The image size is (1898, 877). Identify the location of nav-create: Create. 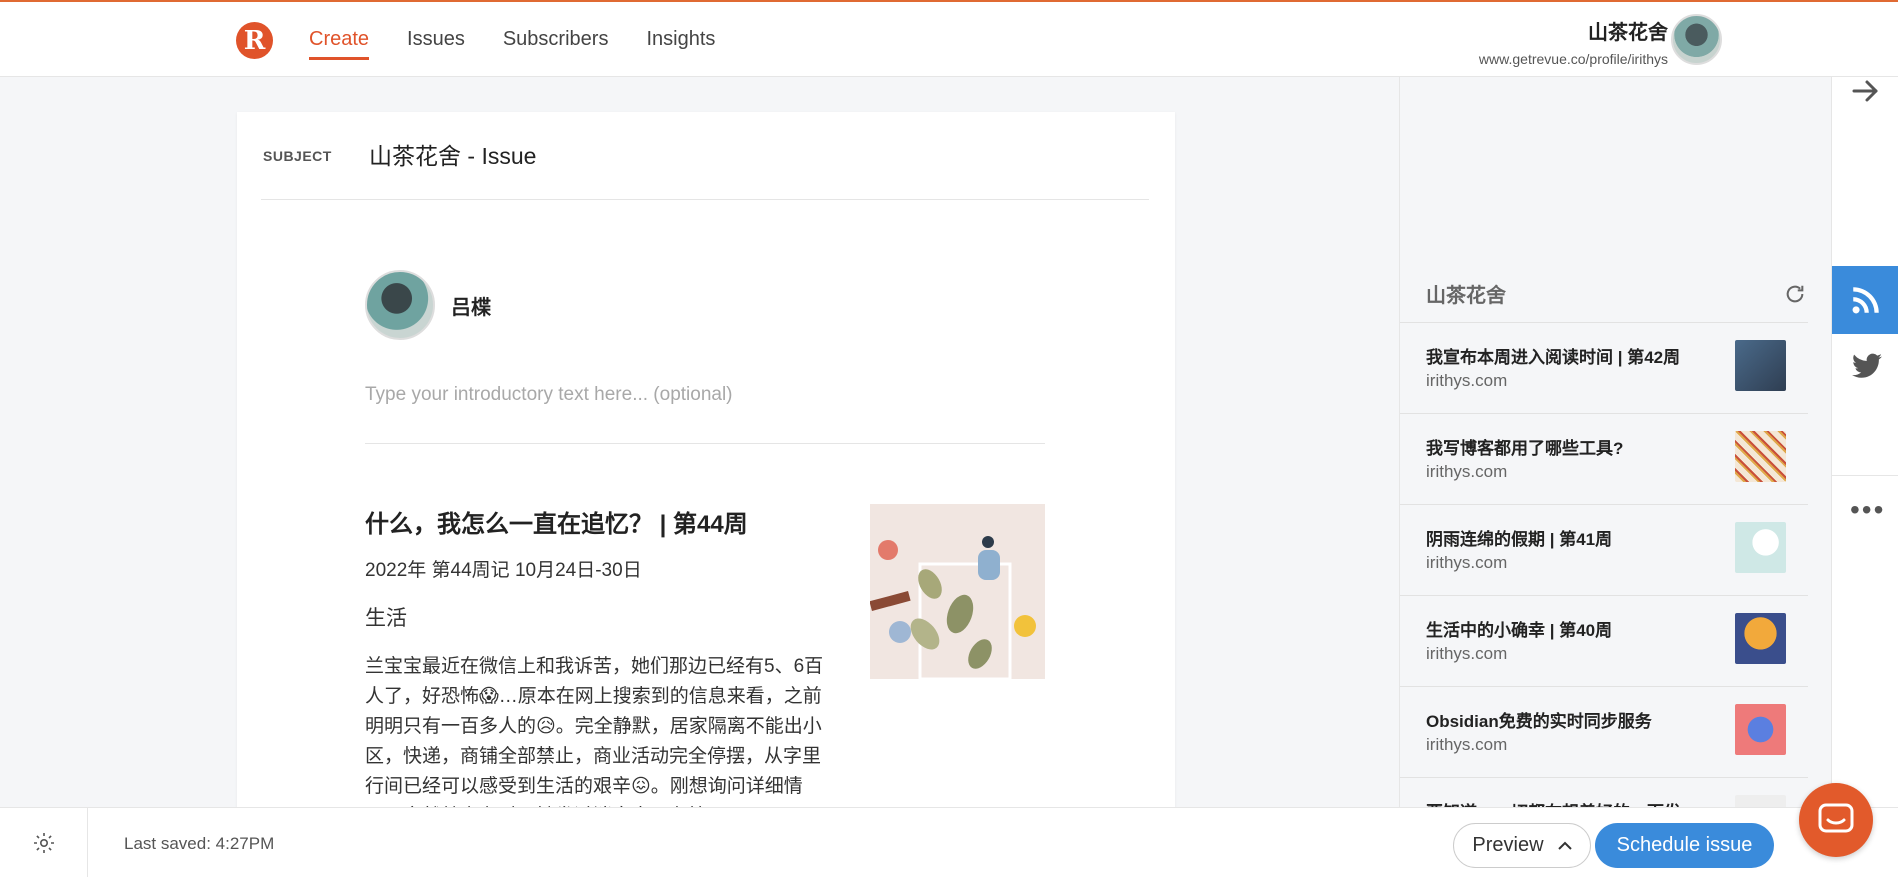
(339, 44).